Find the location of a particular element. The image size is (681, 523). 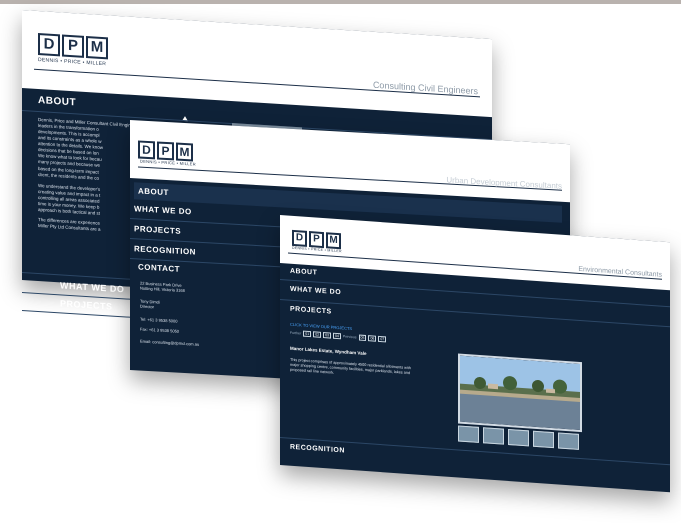

dpm-logo: D P M is located at coordinates (73, 46).